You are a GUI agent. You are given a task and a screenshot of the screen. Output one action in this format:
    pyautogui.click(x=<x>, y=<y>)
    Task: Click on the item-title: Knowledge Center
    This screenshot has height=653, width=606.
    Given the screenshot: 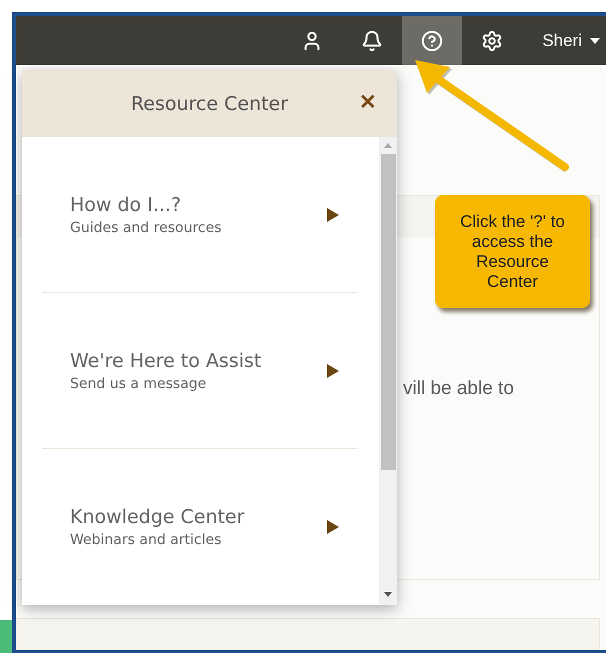 What is the action you would take?
    pyautogui.click(x=158, y=517)
    